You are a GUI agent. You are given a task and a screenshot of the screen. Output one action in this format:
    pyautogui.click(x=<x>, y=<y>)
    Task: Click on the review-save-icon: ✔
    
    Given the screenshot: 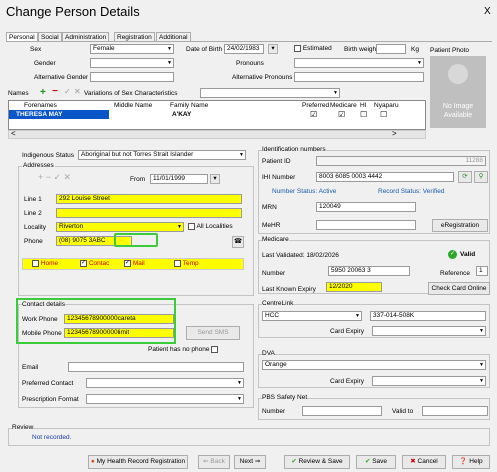 What is the action you would take?
    pyautogui.click(x=294, y=461)
    